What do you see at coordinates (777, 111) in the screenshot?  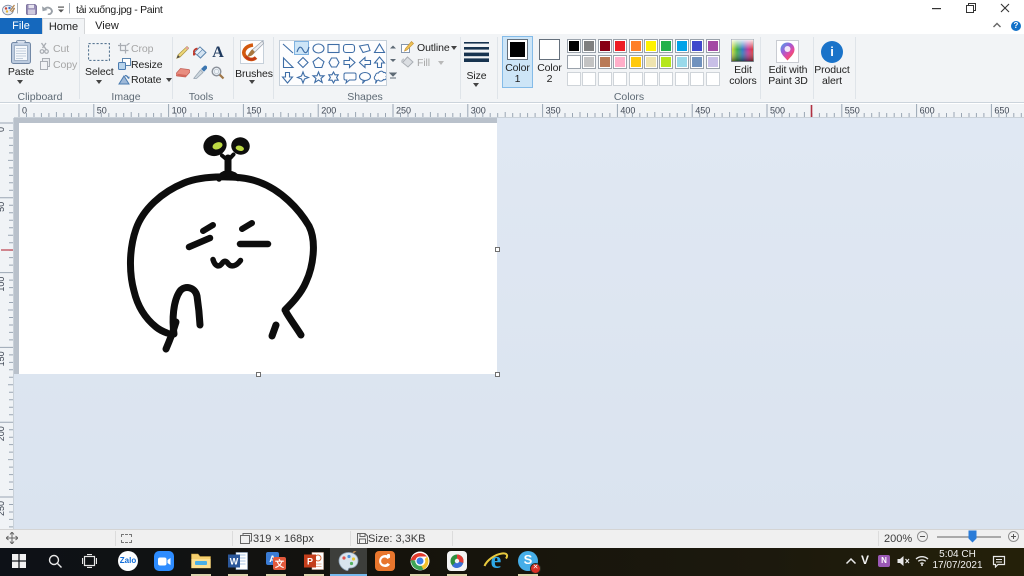 I see `svg-text: 500` at bounding box center [777, 111].